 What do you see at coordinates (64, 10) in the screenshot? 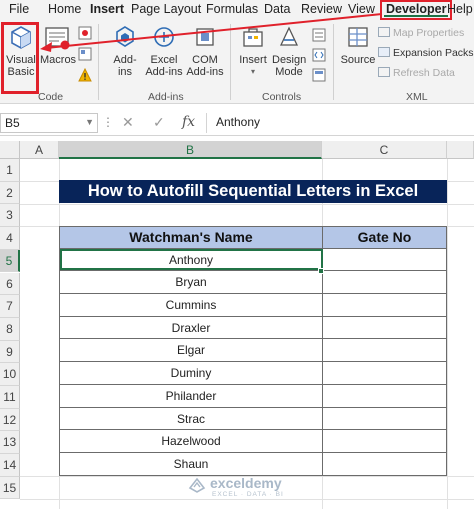
I see `tab-home: Home` at bounding box center [64, 10].